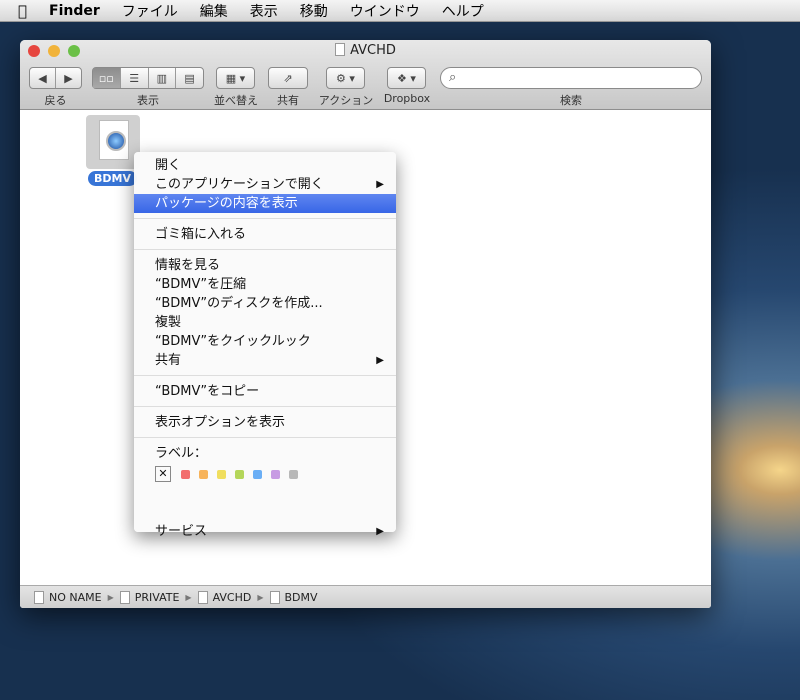 This screenshot has height=700, width=800. What do you see at coordinates (463, 11) in the screenshot?
I see `menu-help: ヘルプ` at bounding box center [463, 11].